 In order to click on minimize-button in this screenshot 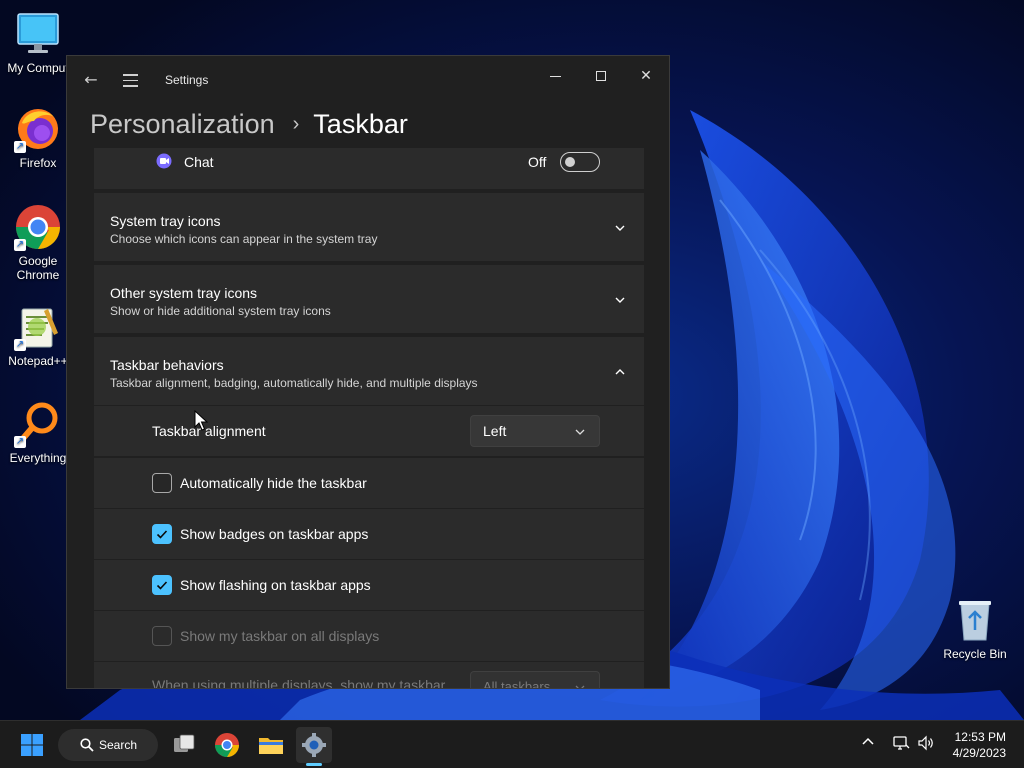, I will do `click(555, 76)`.